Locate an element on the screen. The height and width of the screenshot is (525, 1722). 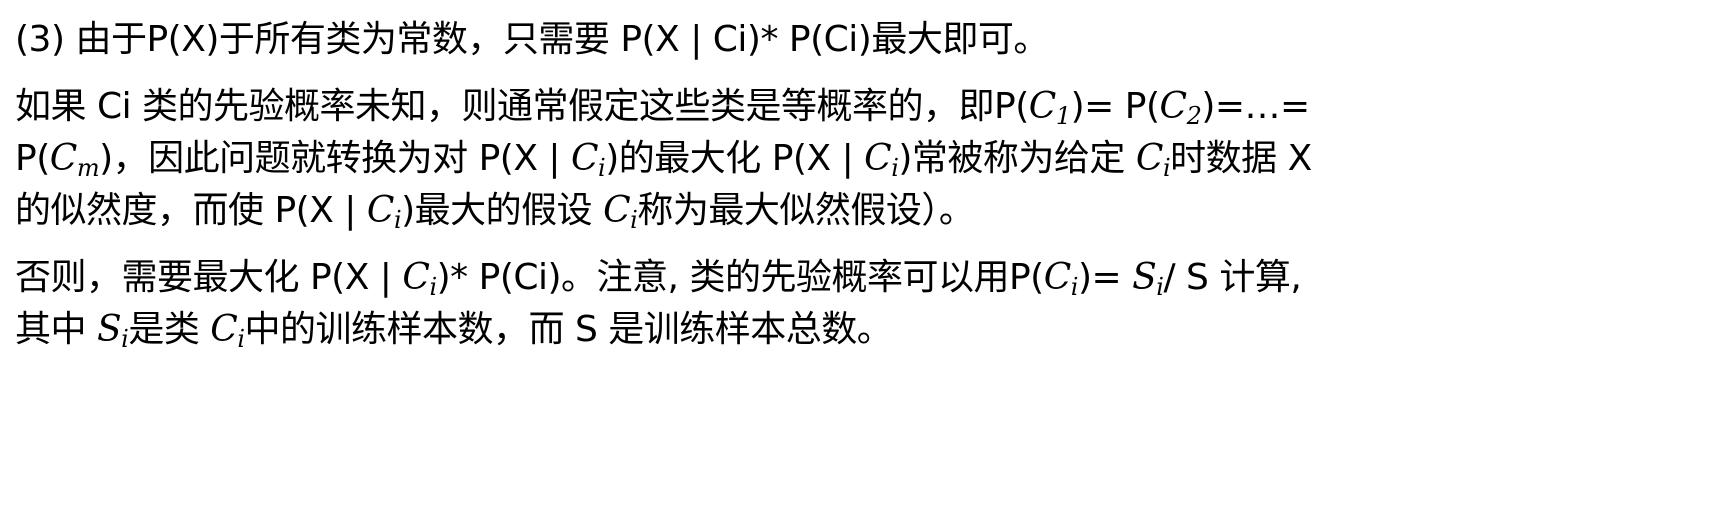
math-variable: Cm is located at coordinates (74, 160).